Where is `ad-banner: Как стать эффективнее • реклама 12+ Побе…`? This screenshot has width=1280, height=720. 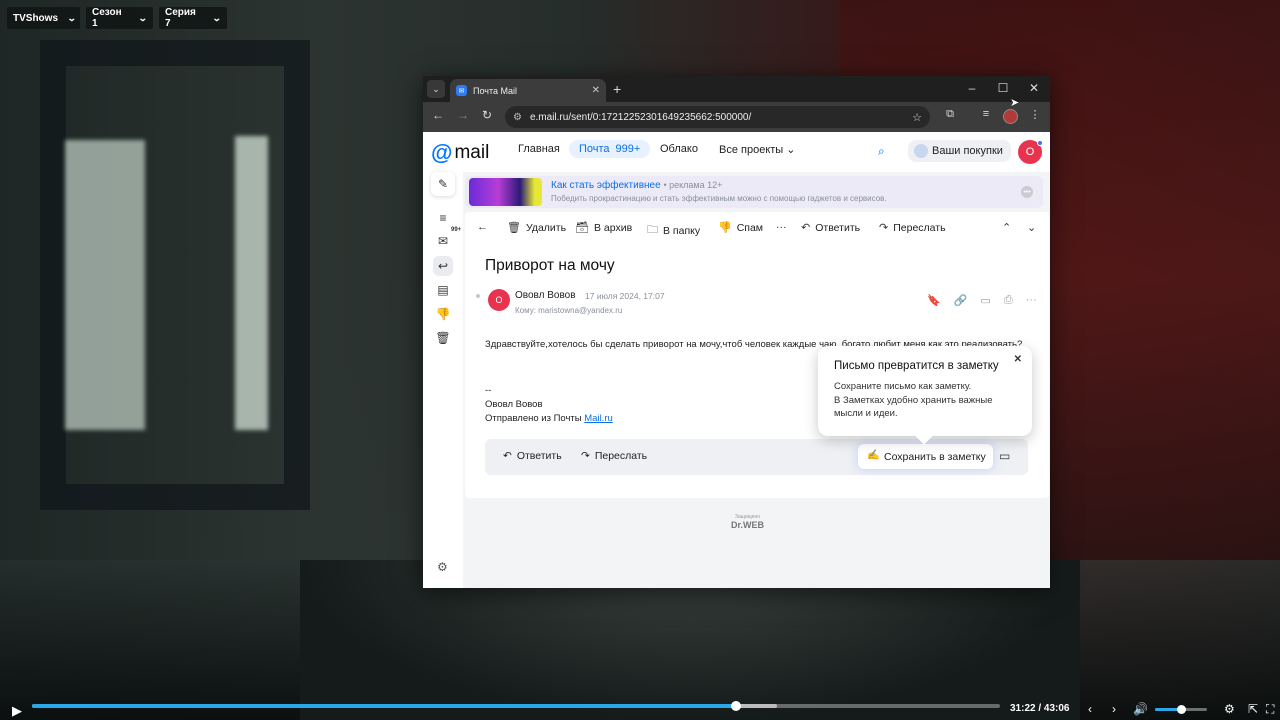 ad-banner: Как стать эффективнее • реклама 12+ Побе… is located at coordinates (754, 192).